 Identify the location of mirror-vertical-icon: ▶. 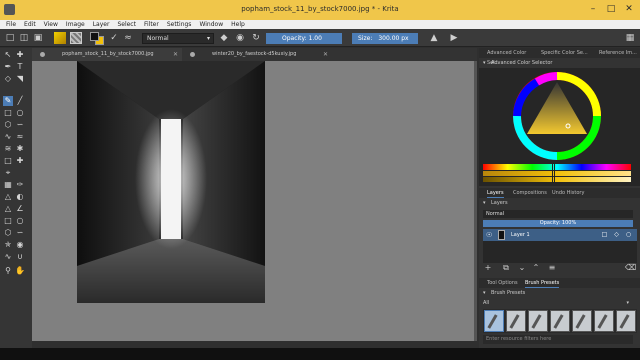
(454, 38).